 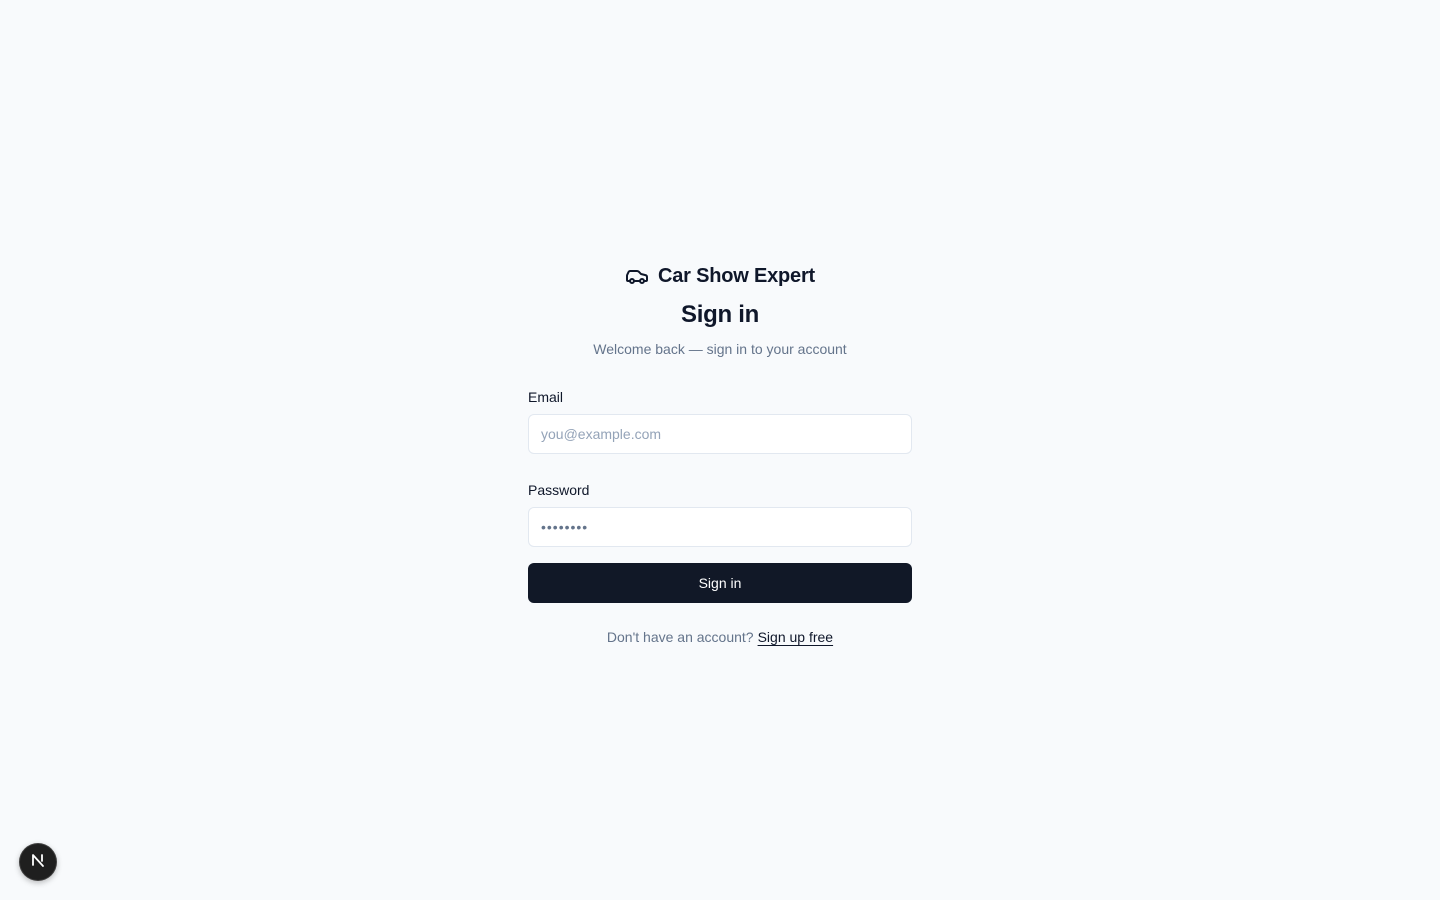 What do you see at coordinates (720, 349) in the screenshot?
I see `page-subtitle: Welcome back — sign in to your account` at bounding box center [720, 349].